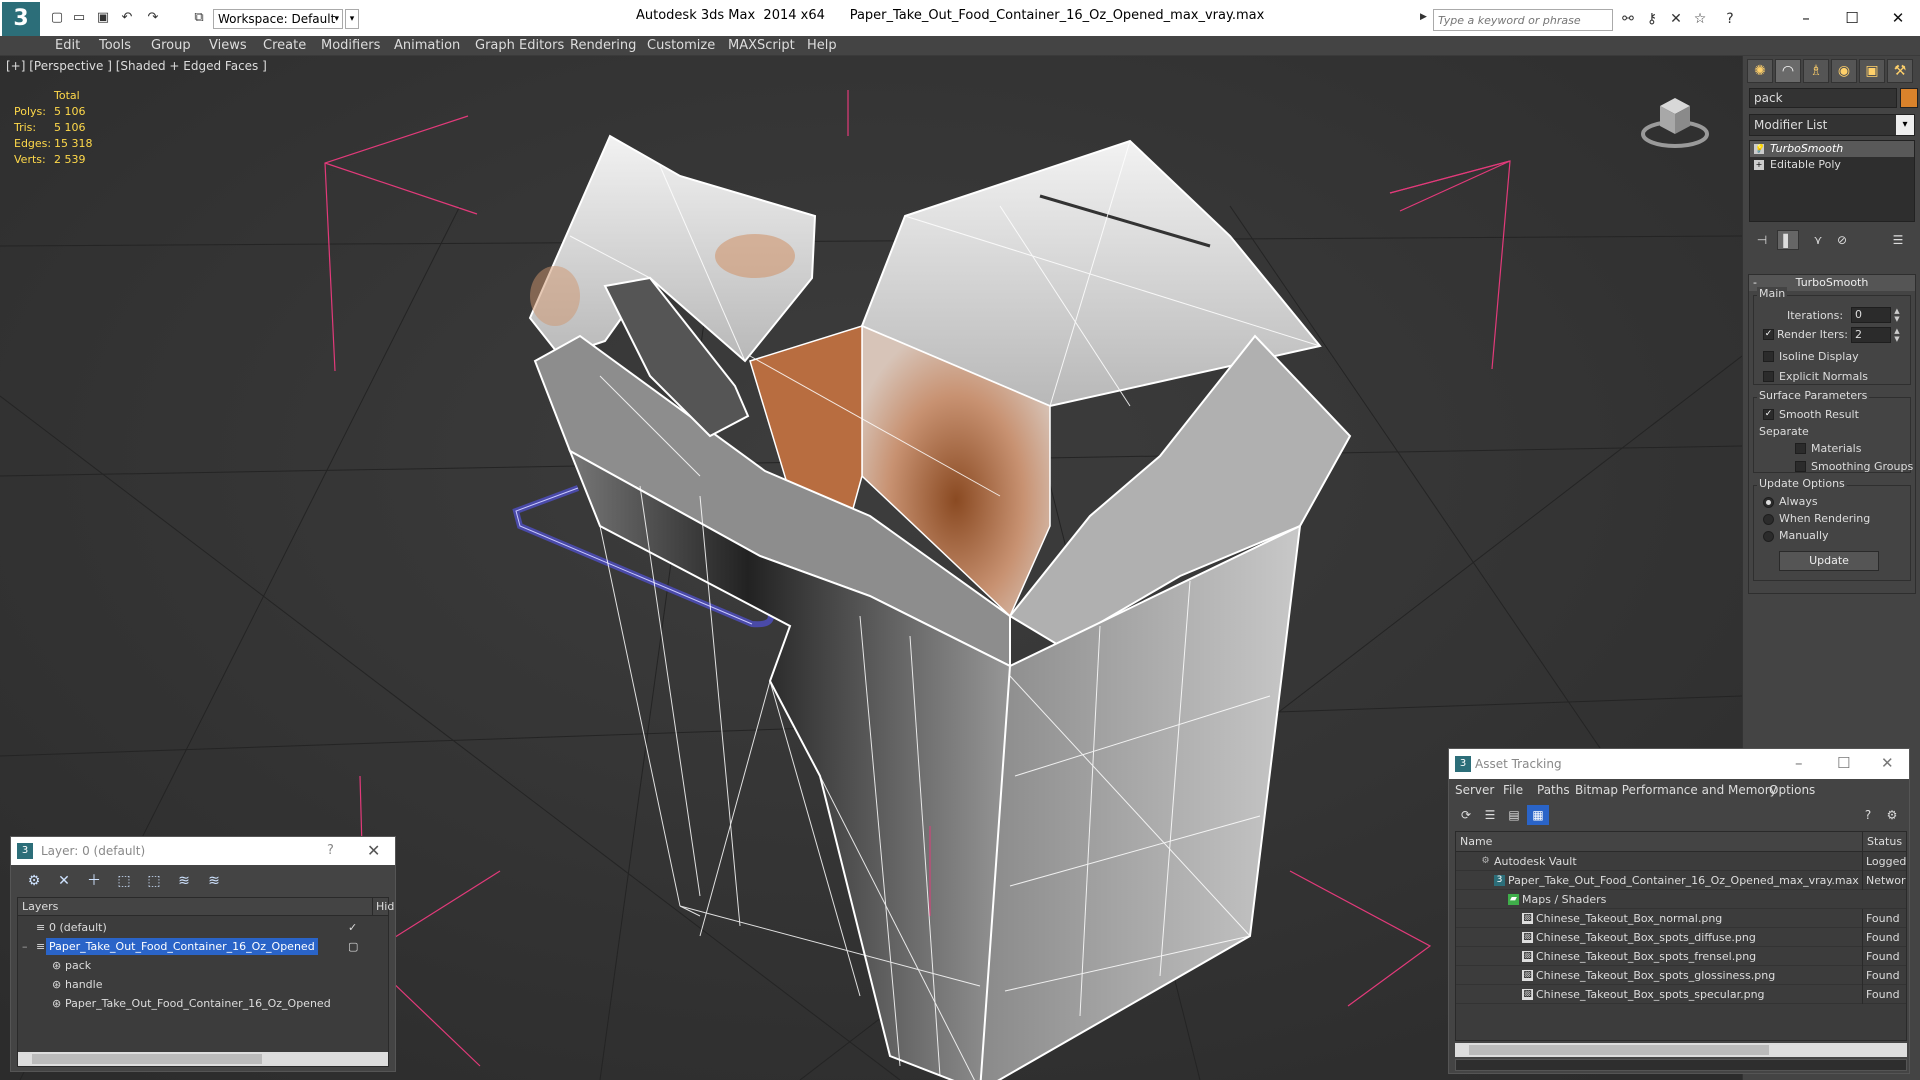 The height and width of the screenshot is (1080, 1920). I want to click on list-view-icon: ☰, so click(1490, 815).